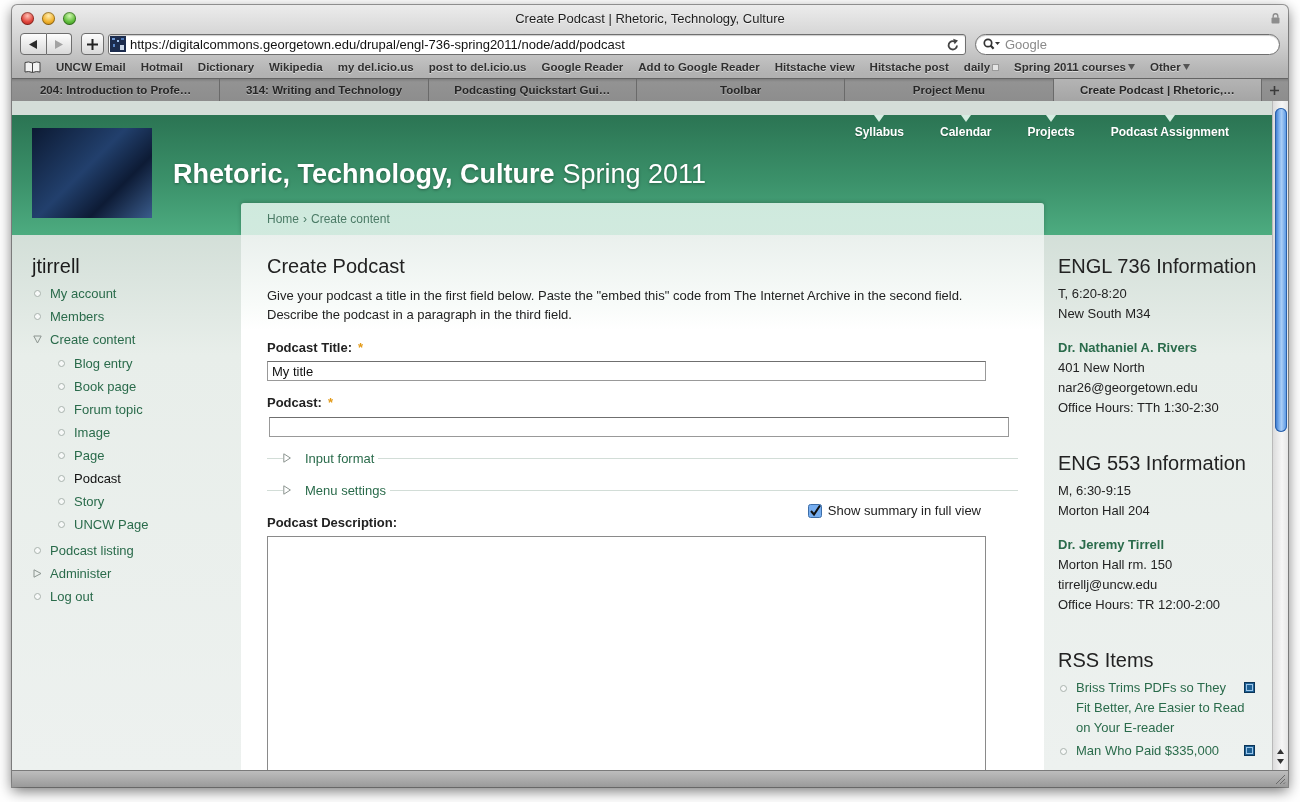 The image size is (1300, 802). Describe the element at coordinates (63, 596) in the screenshot. I see `menu-link: Log out` at that location.